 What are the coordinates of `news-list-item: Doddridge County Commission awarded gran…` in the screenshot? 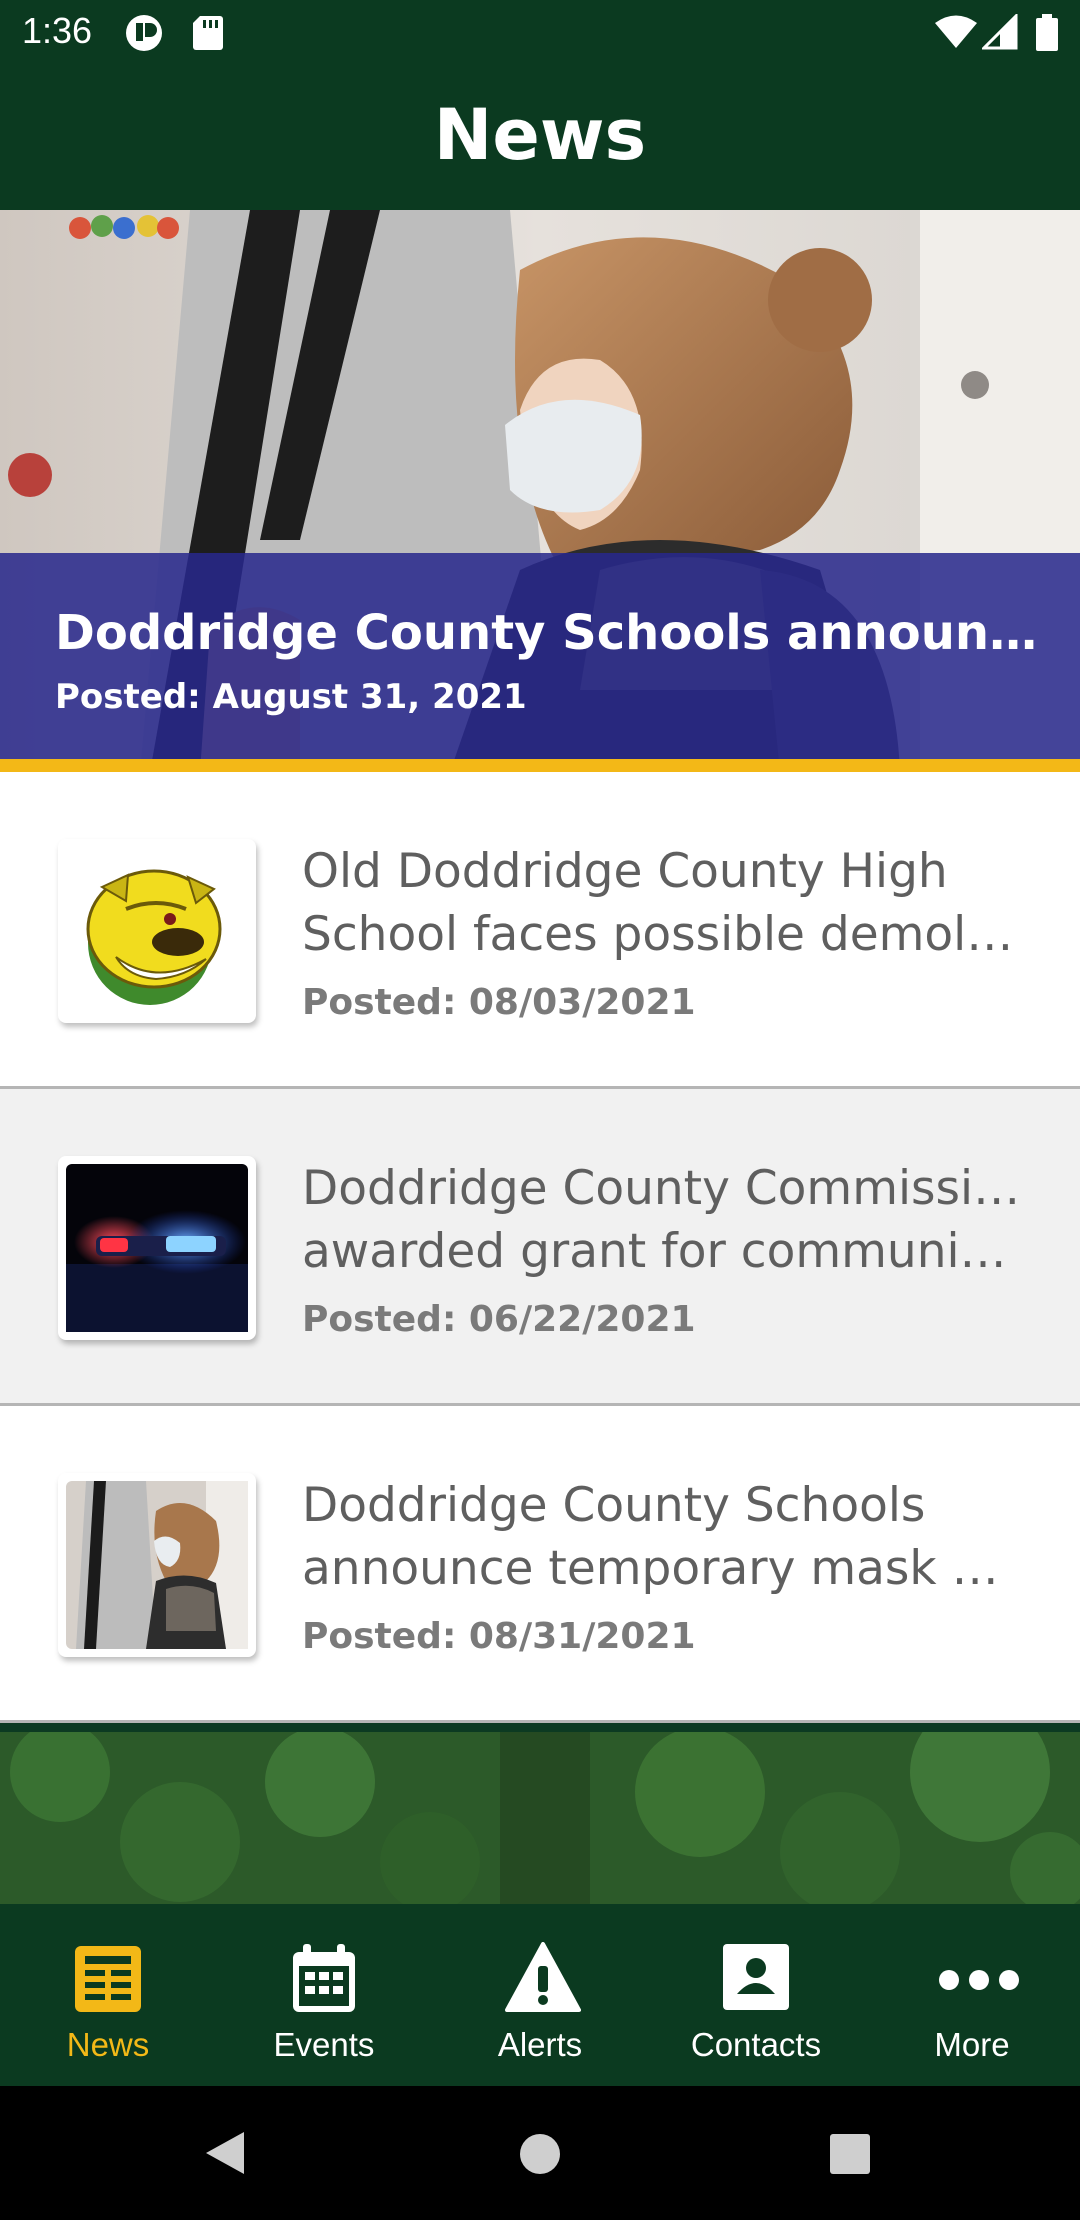 It's located at (540, 1247).